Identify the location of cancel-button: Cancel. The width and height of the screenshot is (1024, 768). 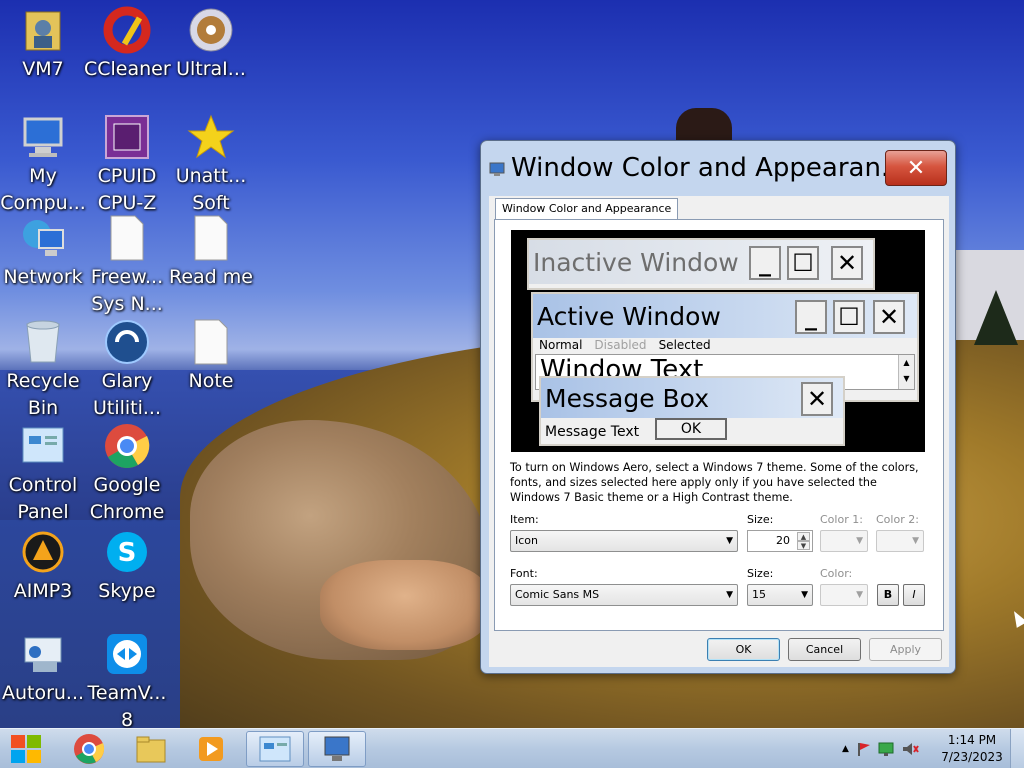
(824, 649).